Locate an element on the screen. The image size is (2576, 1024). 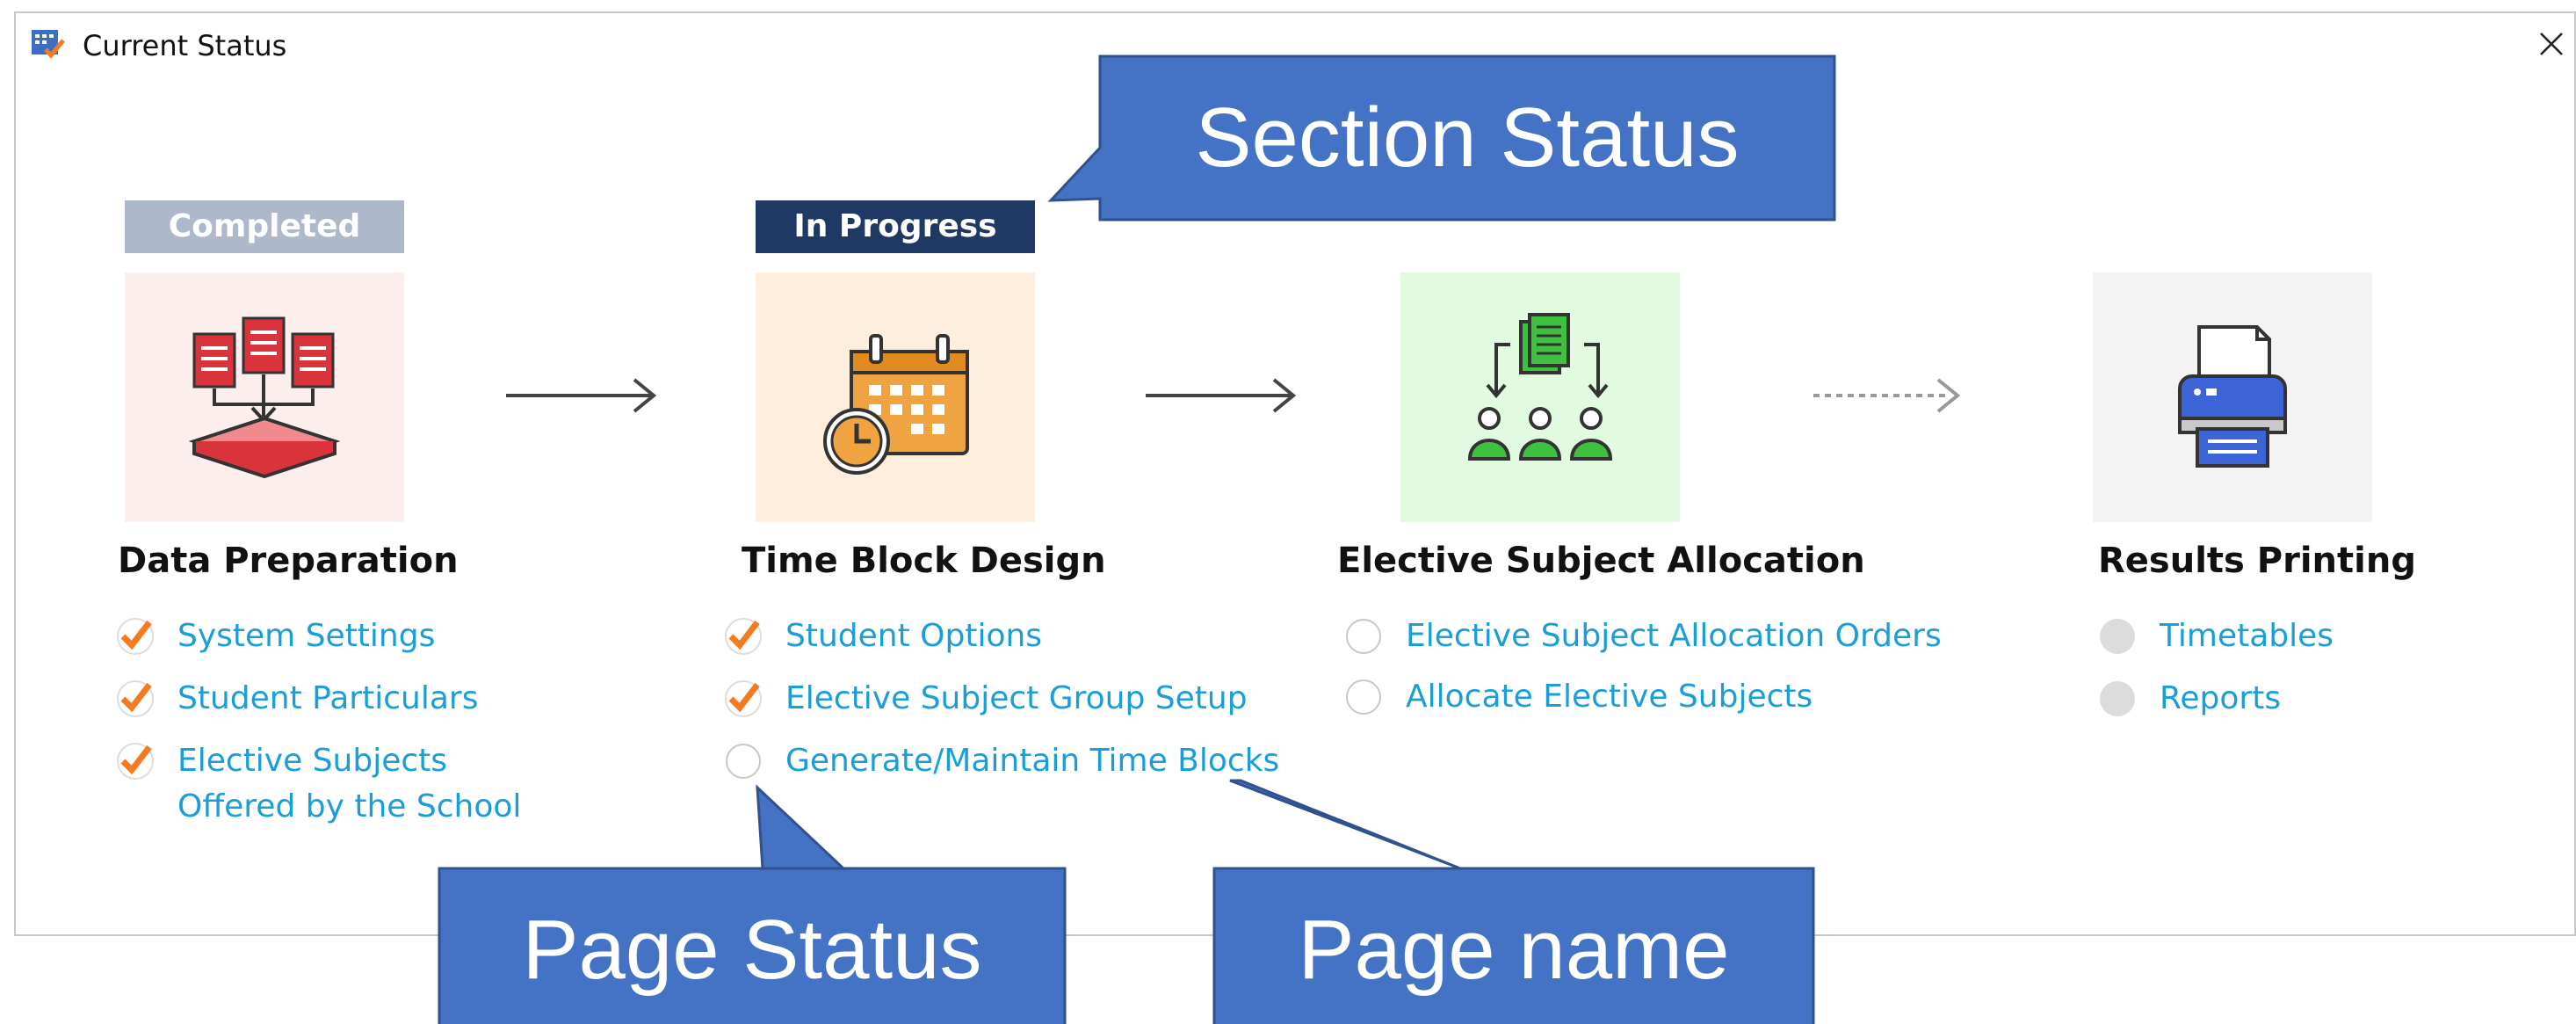
page-link-line-1: Elective Subjects is located at coordinates (312, 761).